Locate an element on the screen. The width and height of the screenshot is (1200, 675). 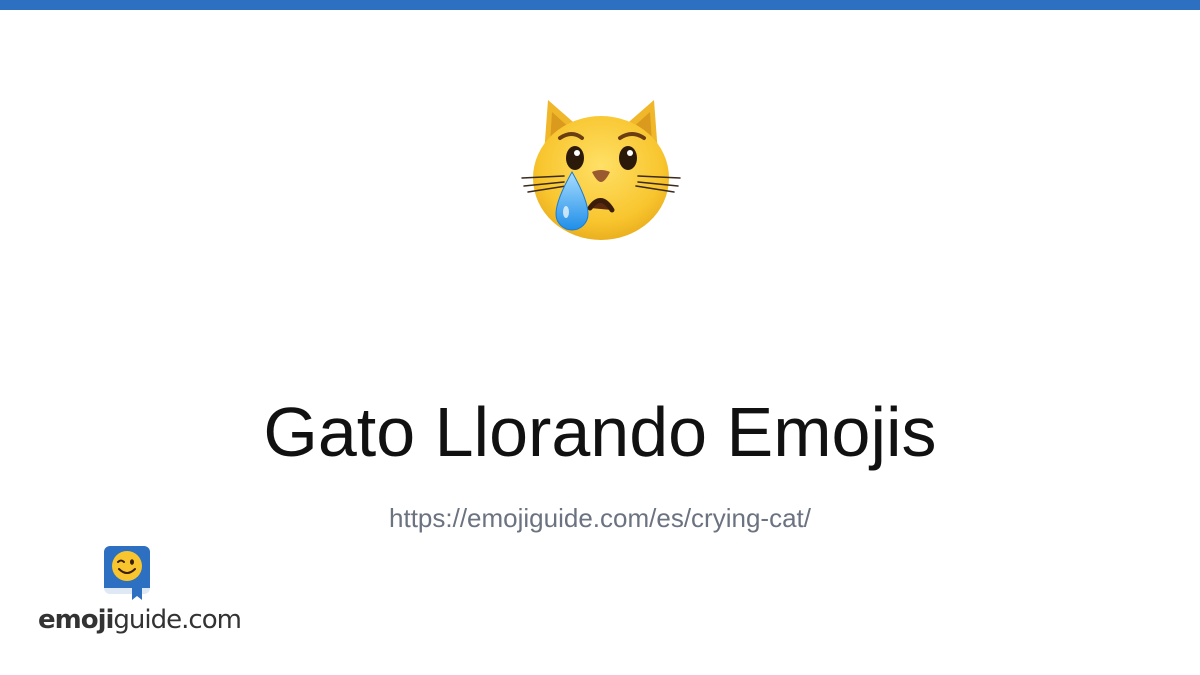
logo-text: emojiguide.com is located at coordinates (140, 620).